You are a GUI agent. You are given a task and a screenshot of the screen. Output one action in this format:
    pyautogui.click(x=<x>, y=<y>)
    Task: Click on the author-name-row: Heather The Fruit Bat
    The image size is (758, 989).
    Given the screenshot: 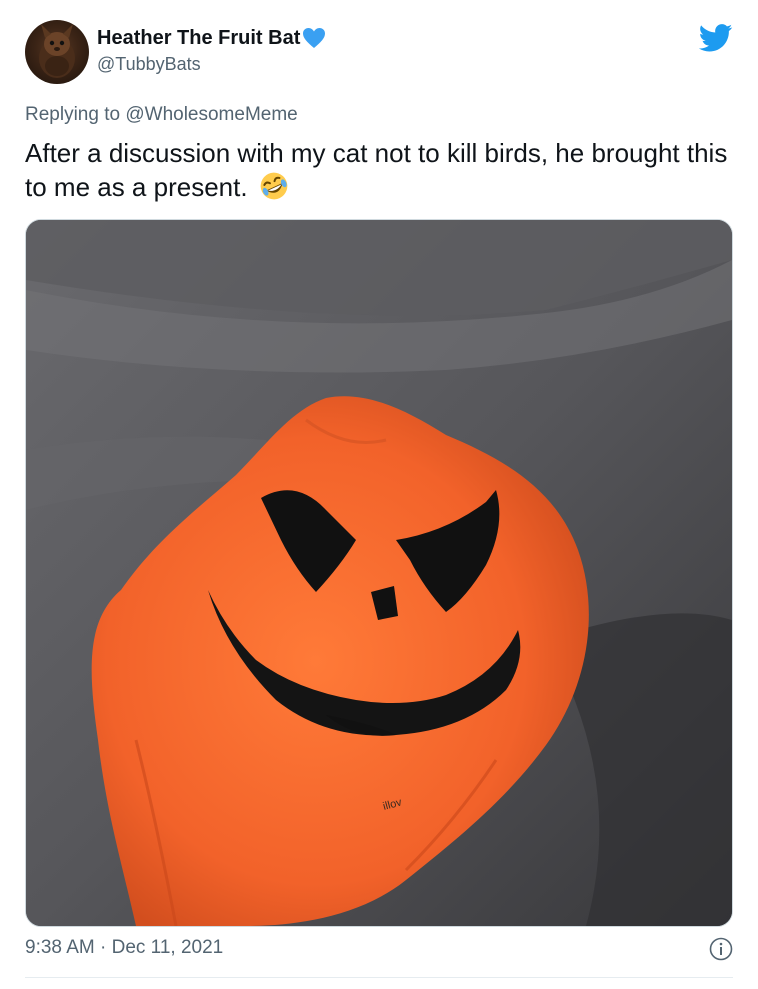 What is the action you would take?
    pyautogui.click(x=211, y=38)
    